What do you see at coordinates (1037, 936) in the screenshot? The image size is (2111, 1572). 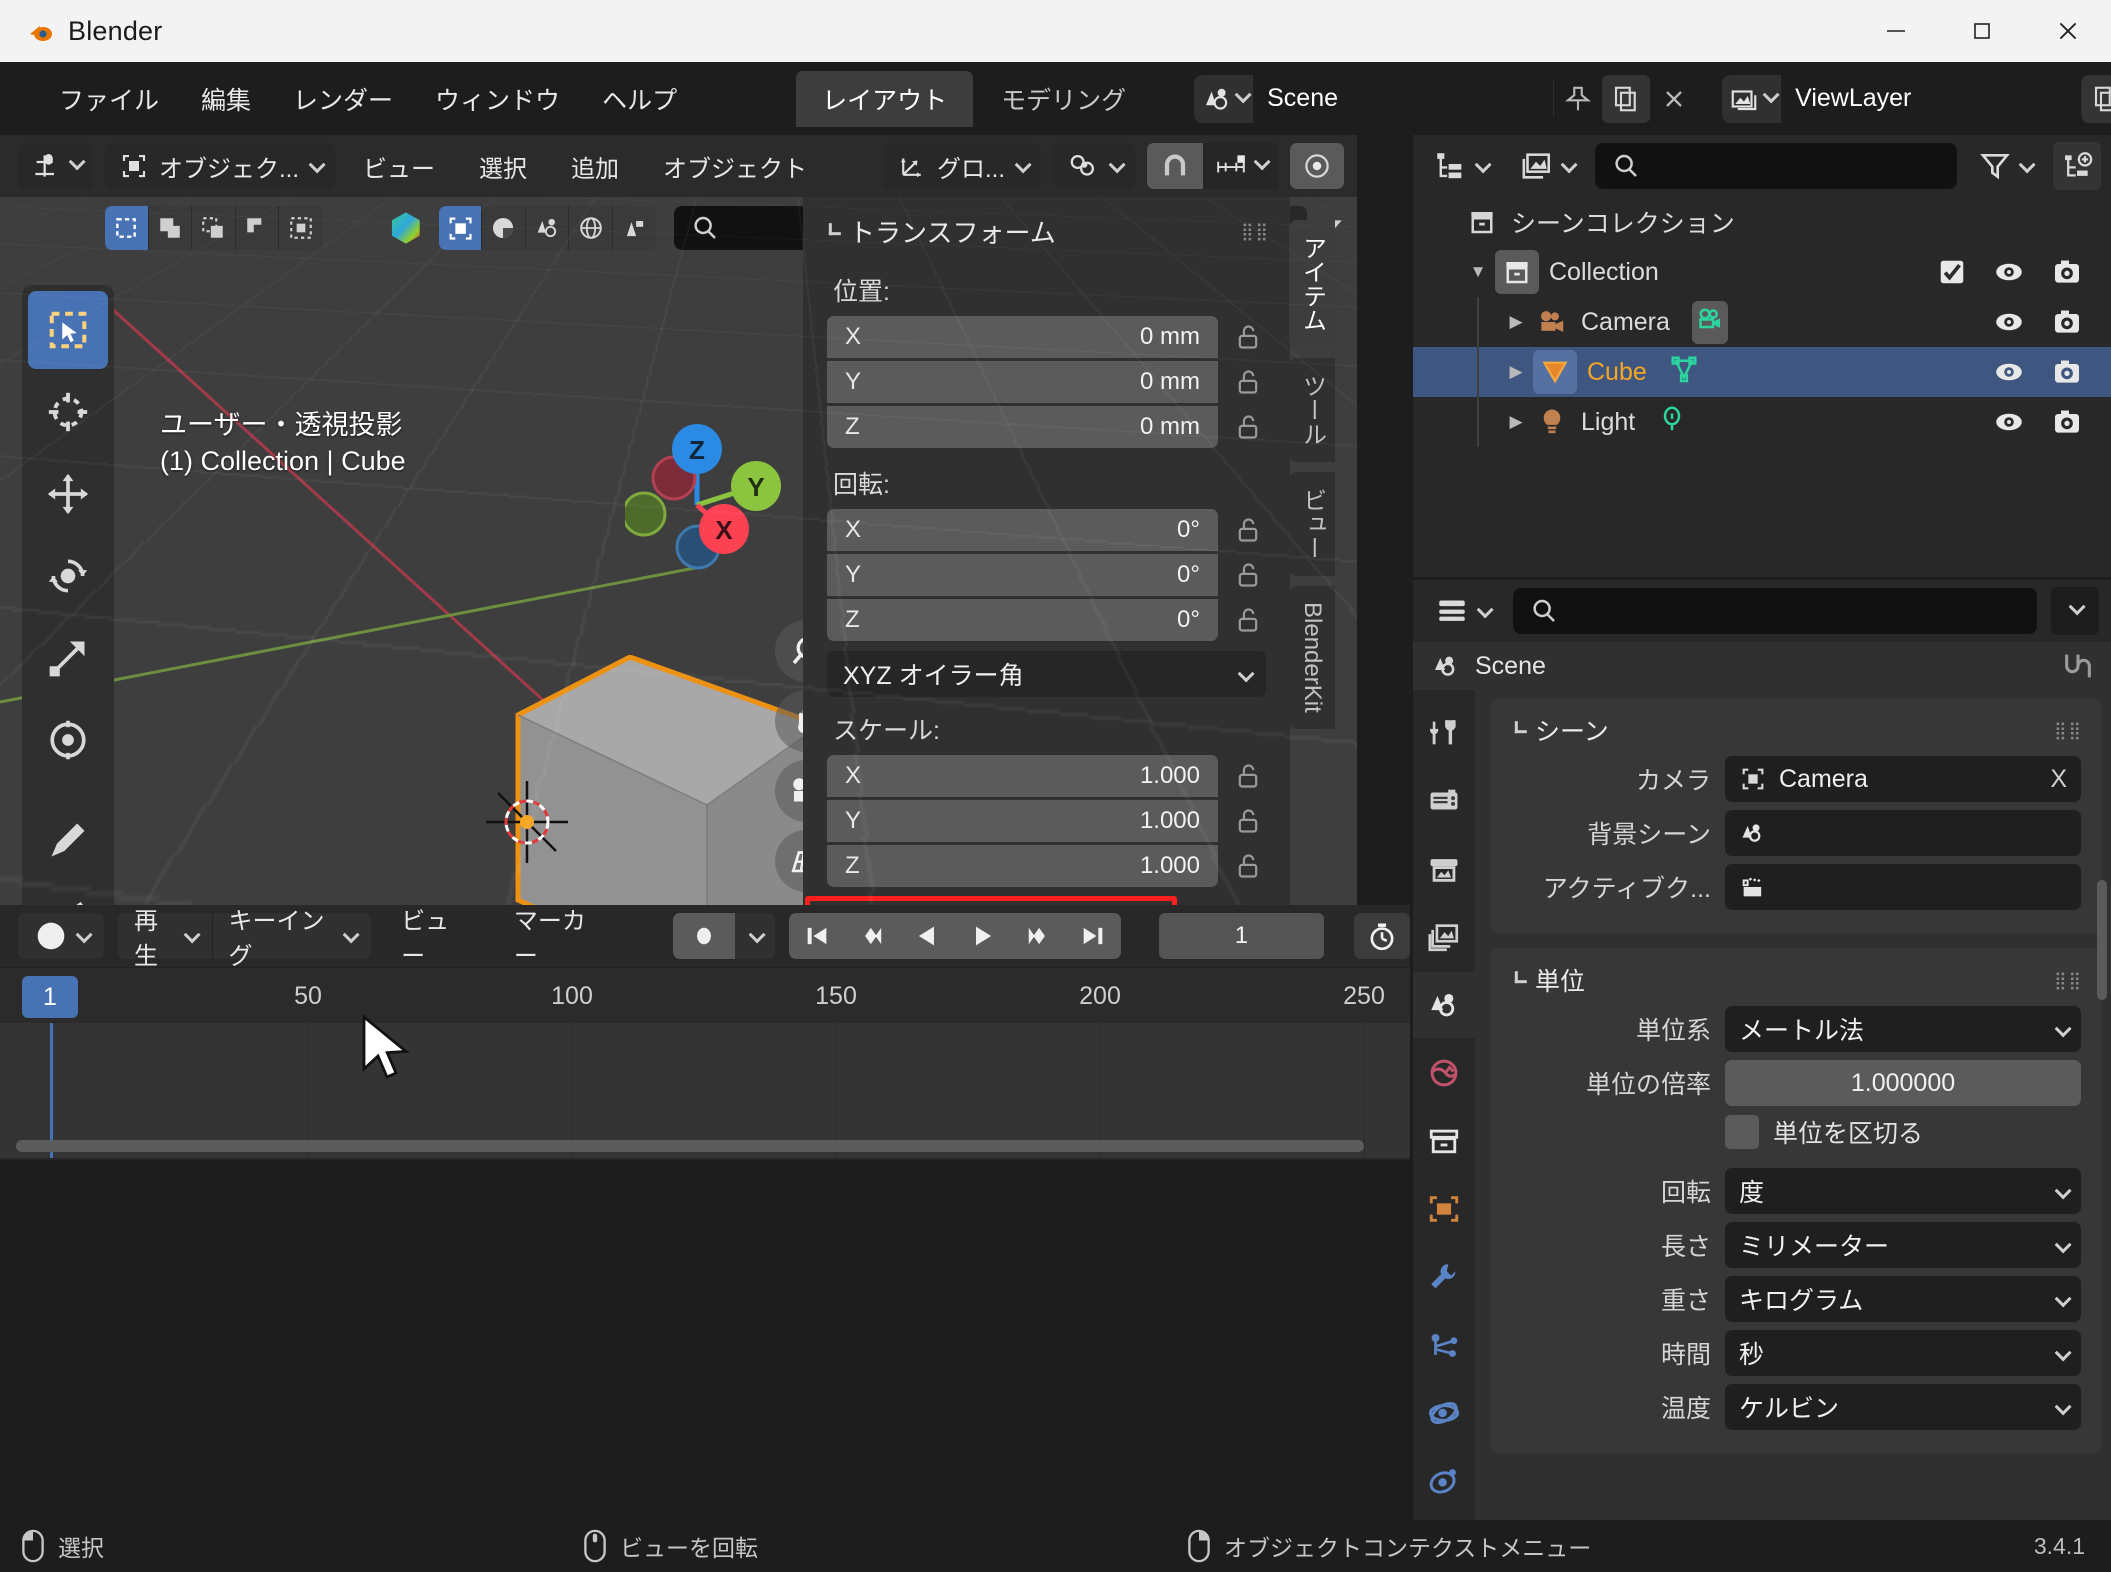 I see `next-keyframe-button` at bounding box center [1037, 936].